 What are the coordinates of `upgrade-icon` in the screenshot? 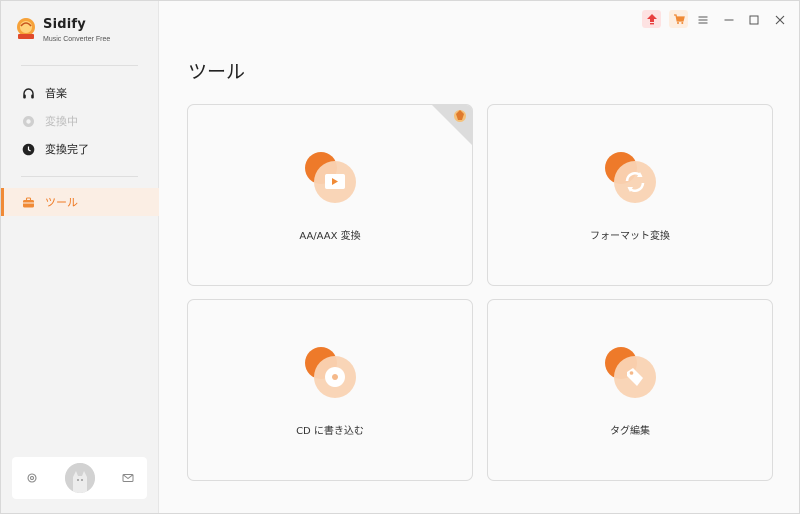 It's located at (652, 19).